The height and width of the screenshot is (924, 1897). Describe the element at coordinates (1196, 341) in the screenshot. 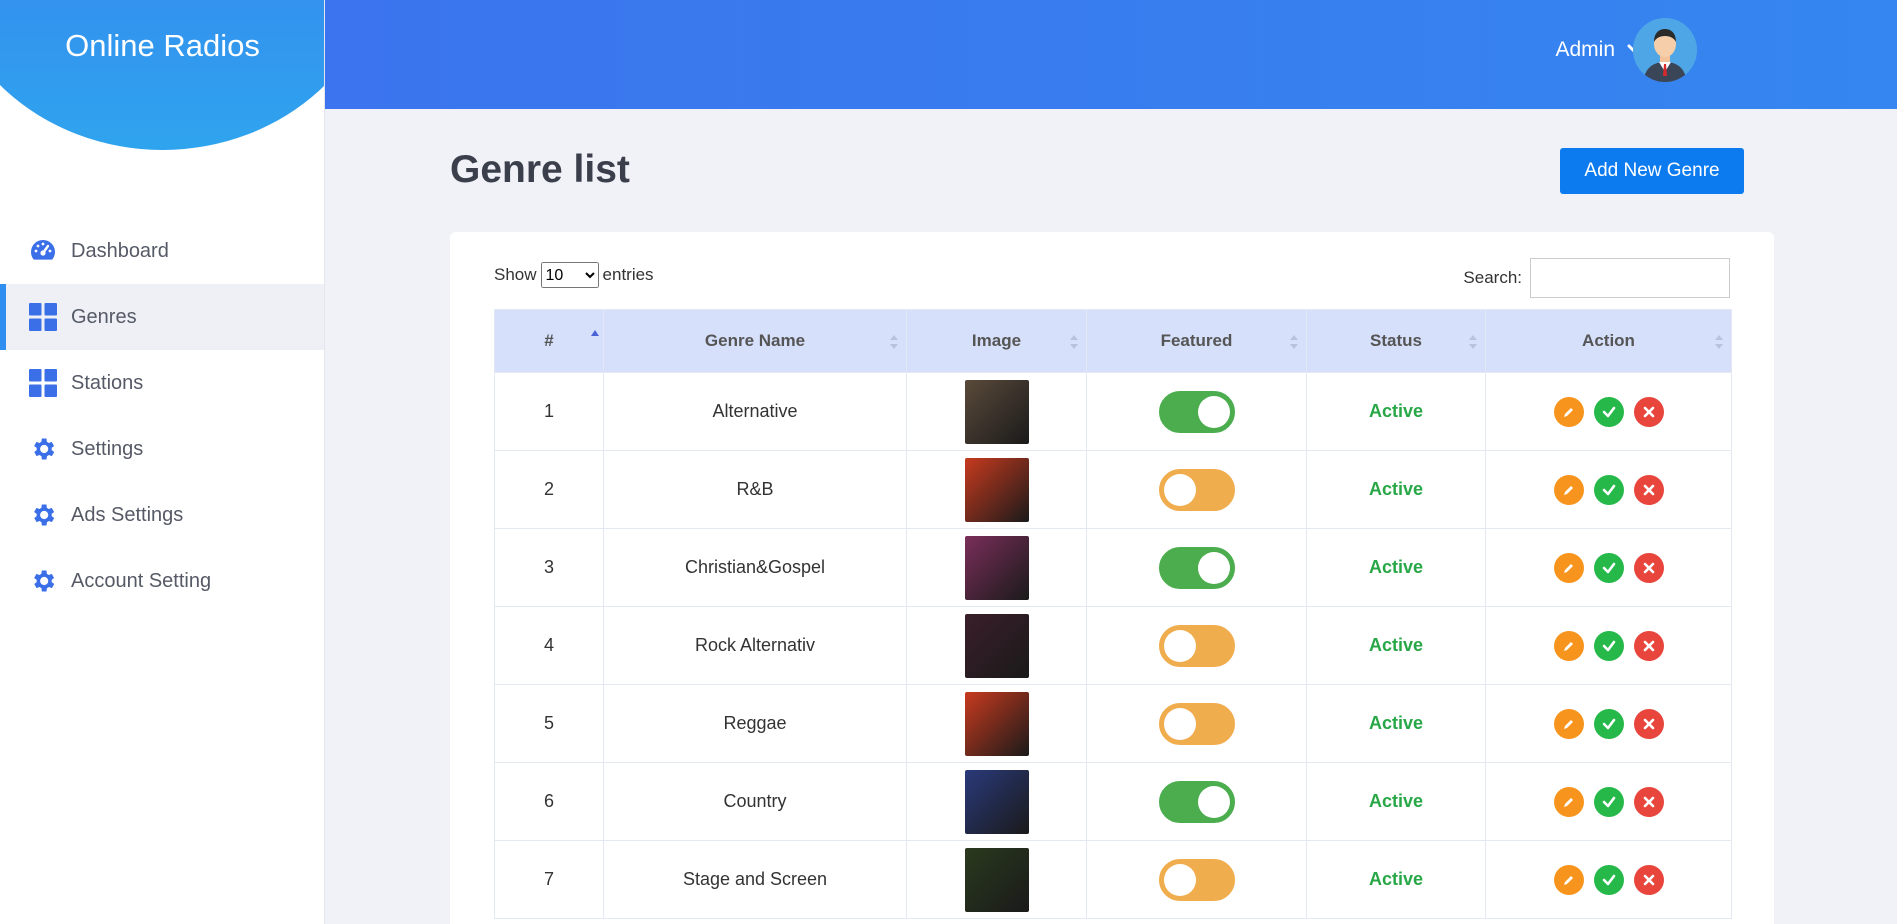

I see `column-header-featured: Featured` at that location.